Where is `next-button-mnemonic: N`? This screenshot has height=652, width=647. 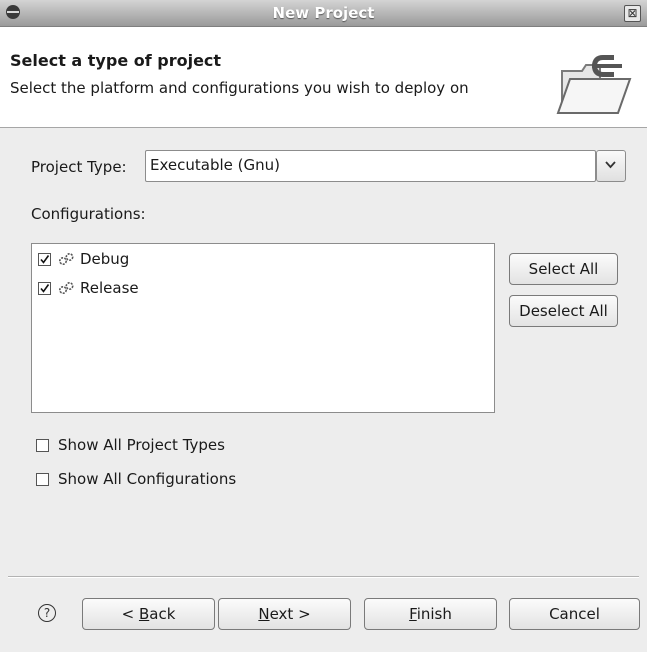
next-button-mnemonic: N is located at coordinates (264, 614).